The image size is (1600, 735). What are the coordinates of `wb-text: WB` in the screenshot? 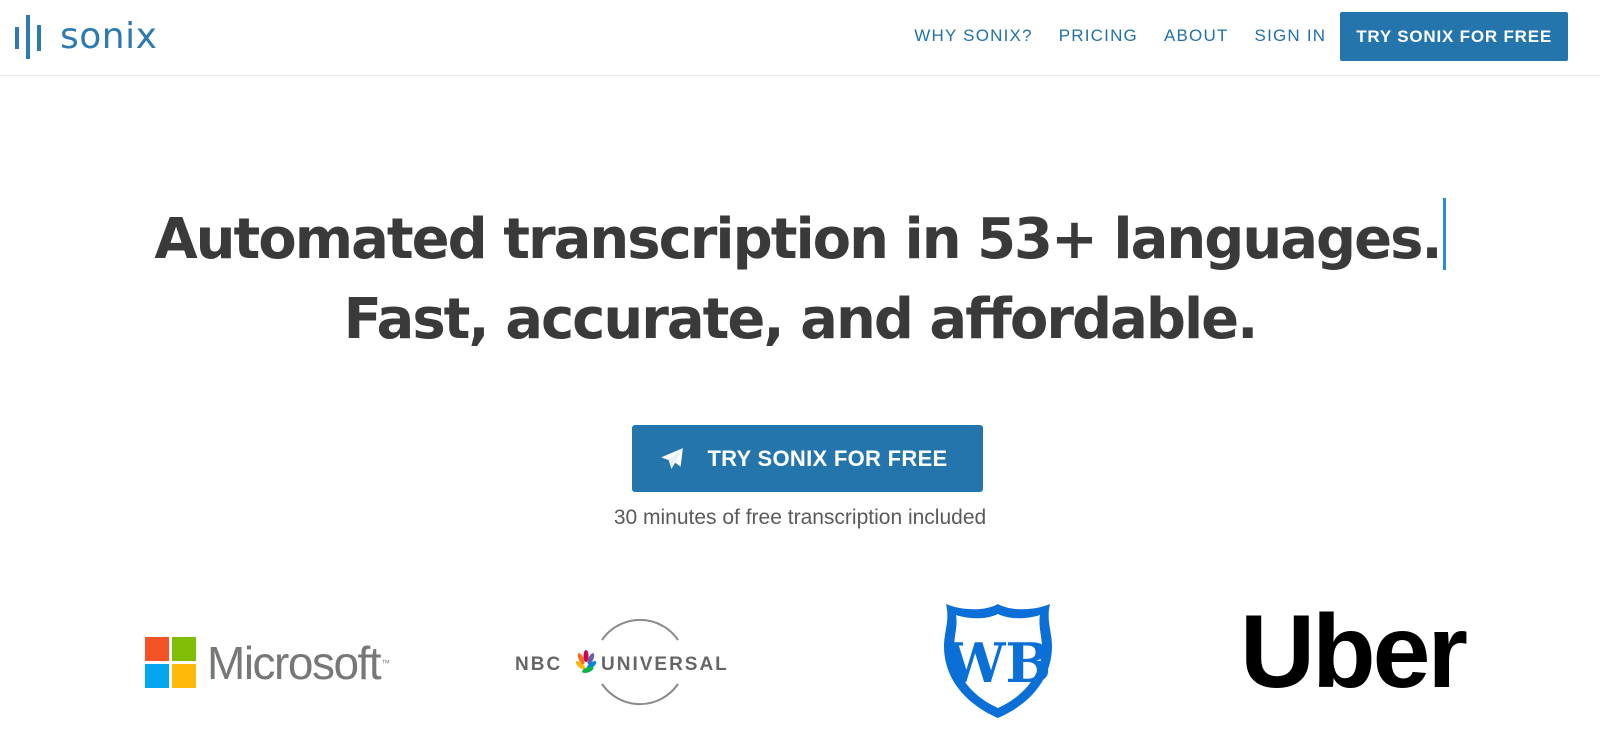 It's located at (997, 663).